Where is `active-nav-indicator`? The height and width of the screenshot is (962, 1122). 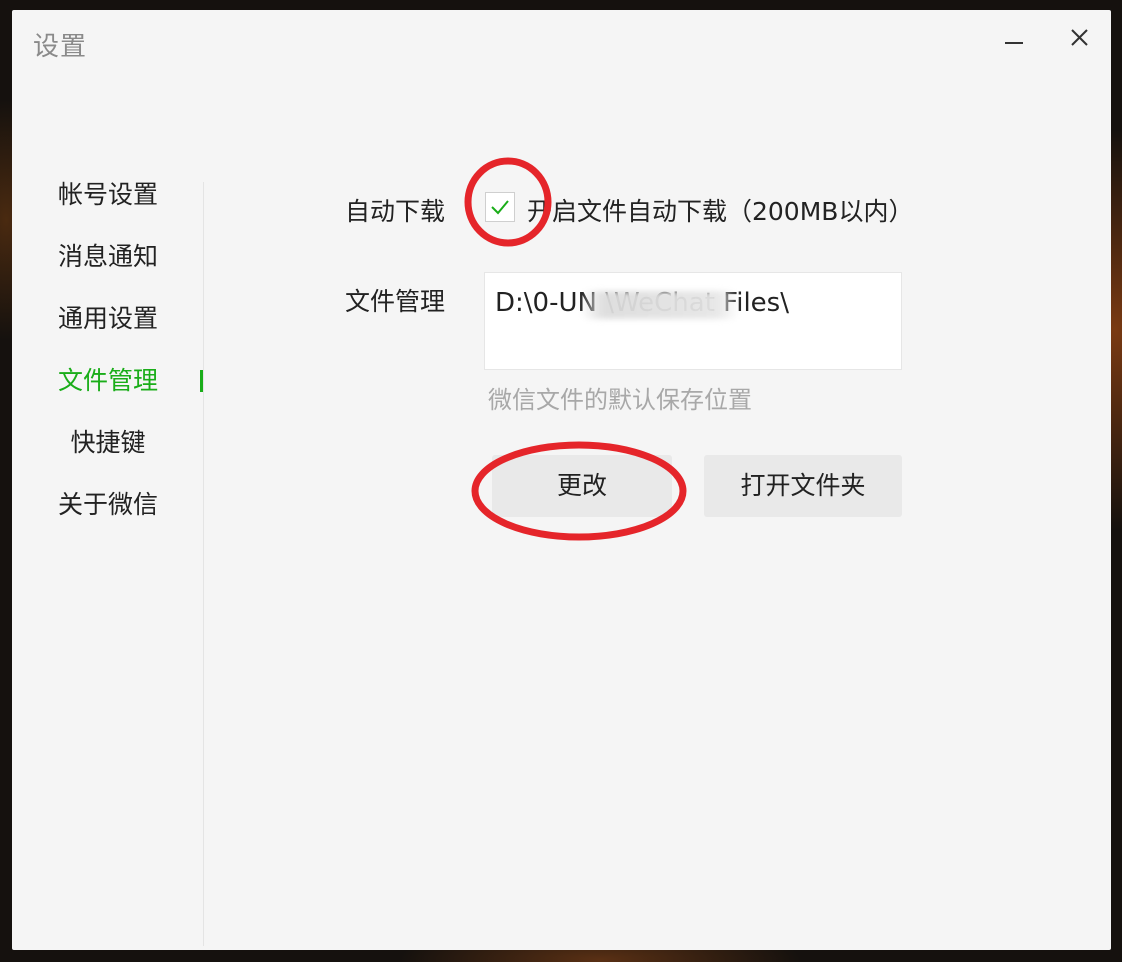
active-nav-indicator is located at coordinates (201, 381).